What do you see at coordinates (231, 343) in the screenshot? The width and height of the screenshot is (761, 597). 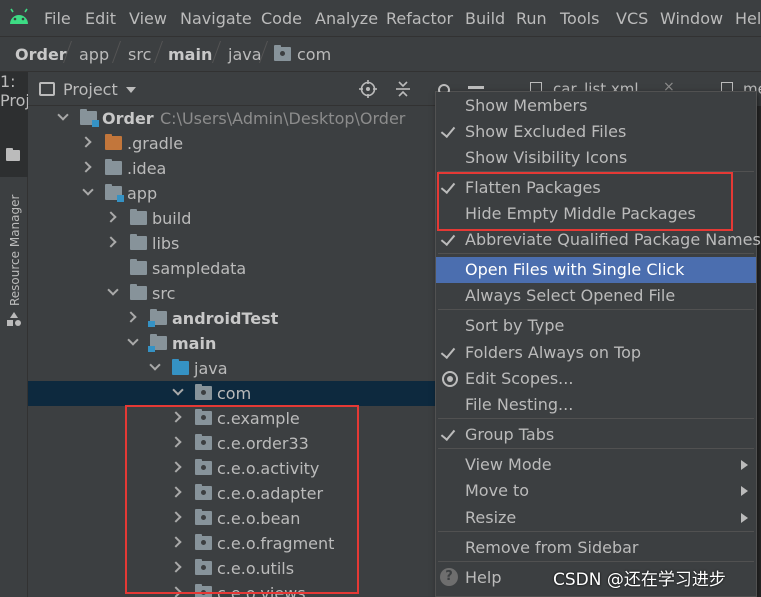 I see `tree-node: main` at bounding box center [231, 343].